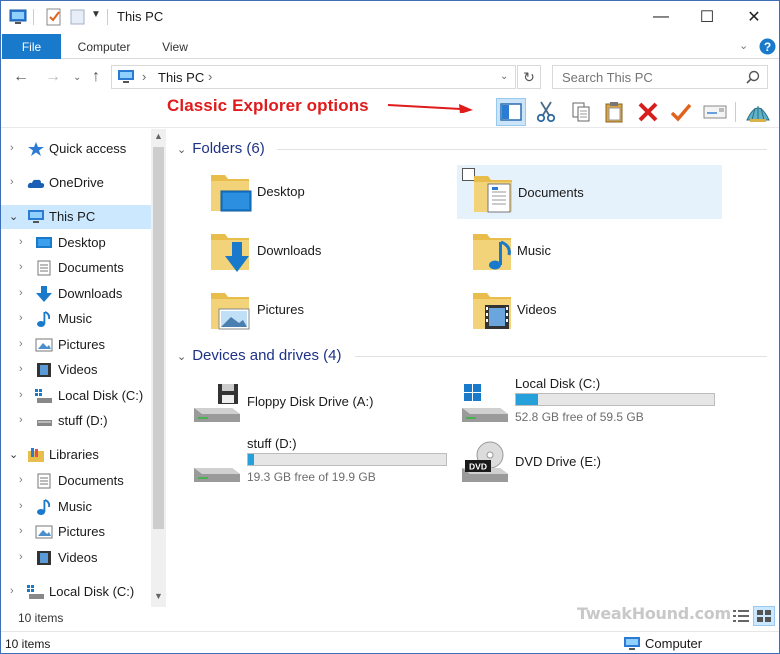 This screenshot has width=780, height=654. What do you see at coordinates (76, 421) in the screenshot?
I see `nav-item-stuff-d: › stuff (D:)` at bounding box center [76, 421].